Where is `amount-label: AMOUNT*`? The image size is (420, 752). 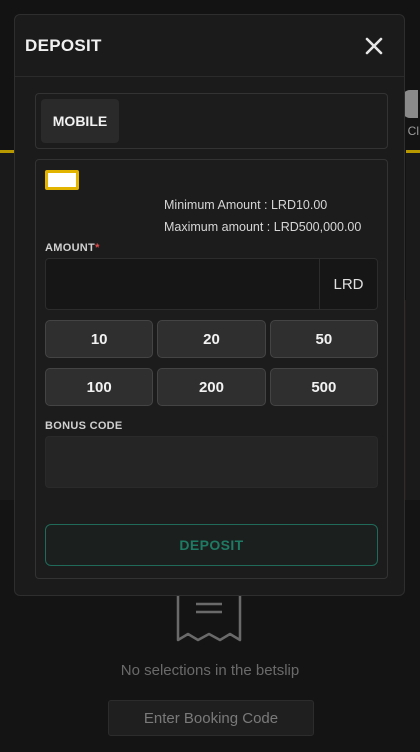
amount-label: AMOUNT* is located at coordinates (72, 248).